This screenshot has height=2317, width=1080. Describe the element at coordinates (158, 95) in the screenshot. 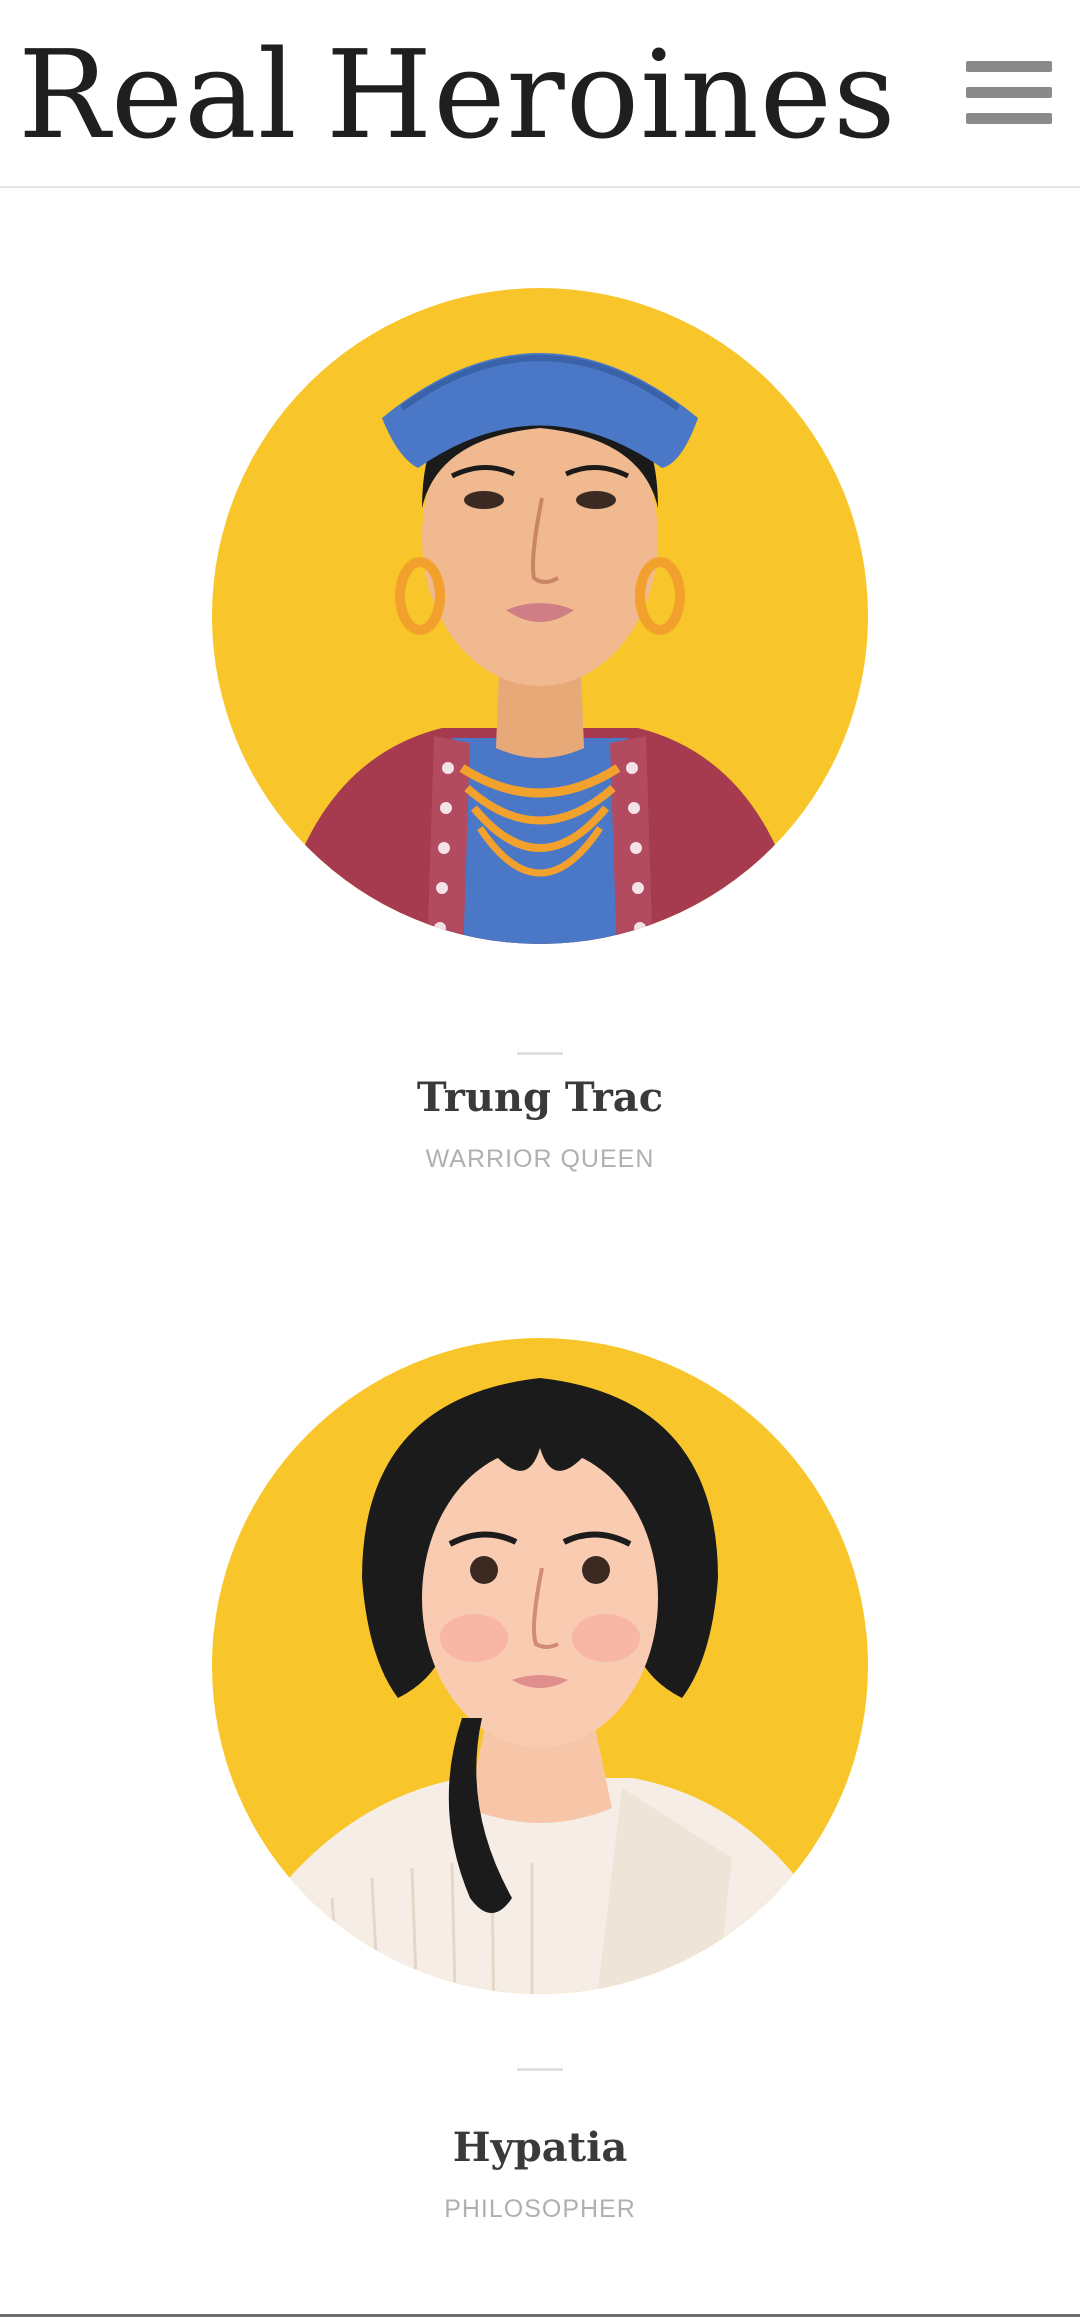

I see `brand-word-real: Real` at that location.